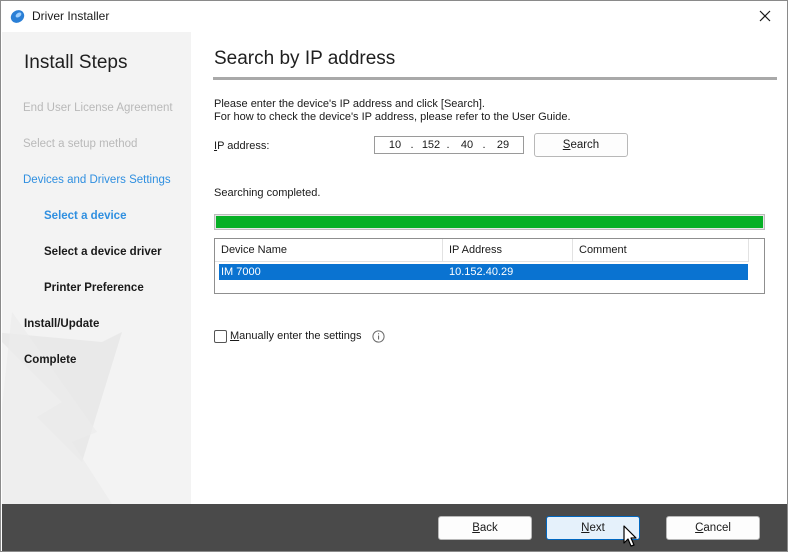 The image size is (788, 552). I want to click on driver-installer-icon, so click(17, 16).